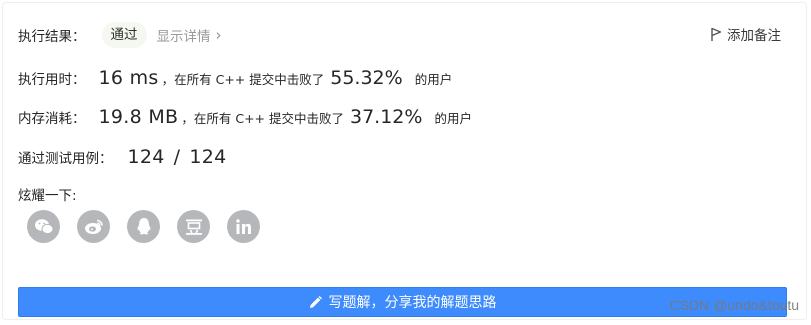 This screenshot has height=325, width=811. What do you see at coordinates (386, 117) in the screenshot?
I see `memory-percent: 37.12%` at bounding box center [386, 117].